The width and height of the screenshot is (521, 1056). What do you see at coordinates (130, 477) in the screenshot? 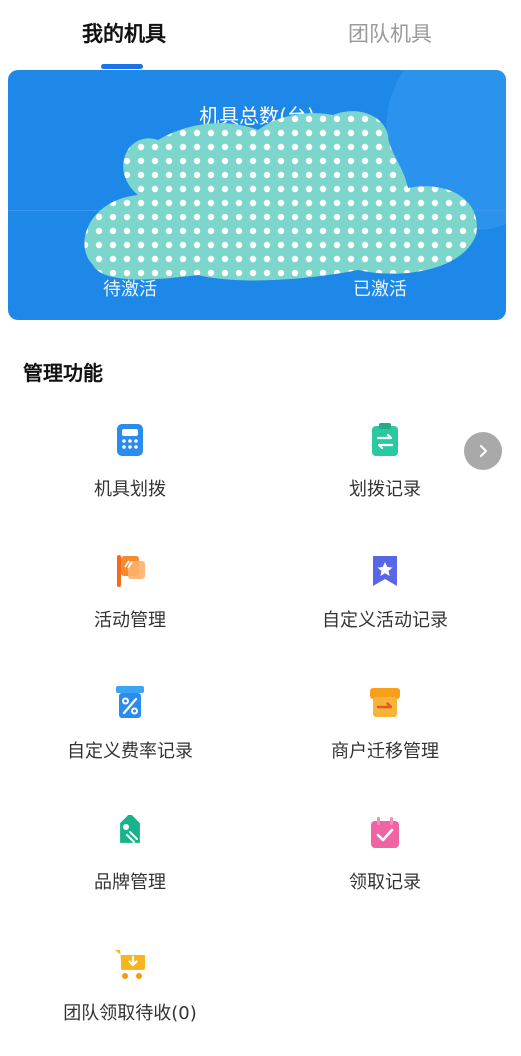
I see `function-device-transfer: 机具划拨` at bounding box center [130, 477].